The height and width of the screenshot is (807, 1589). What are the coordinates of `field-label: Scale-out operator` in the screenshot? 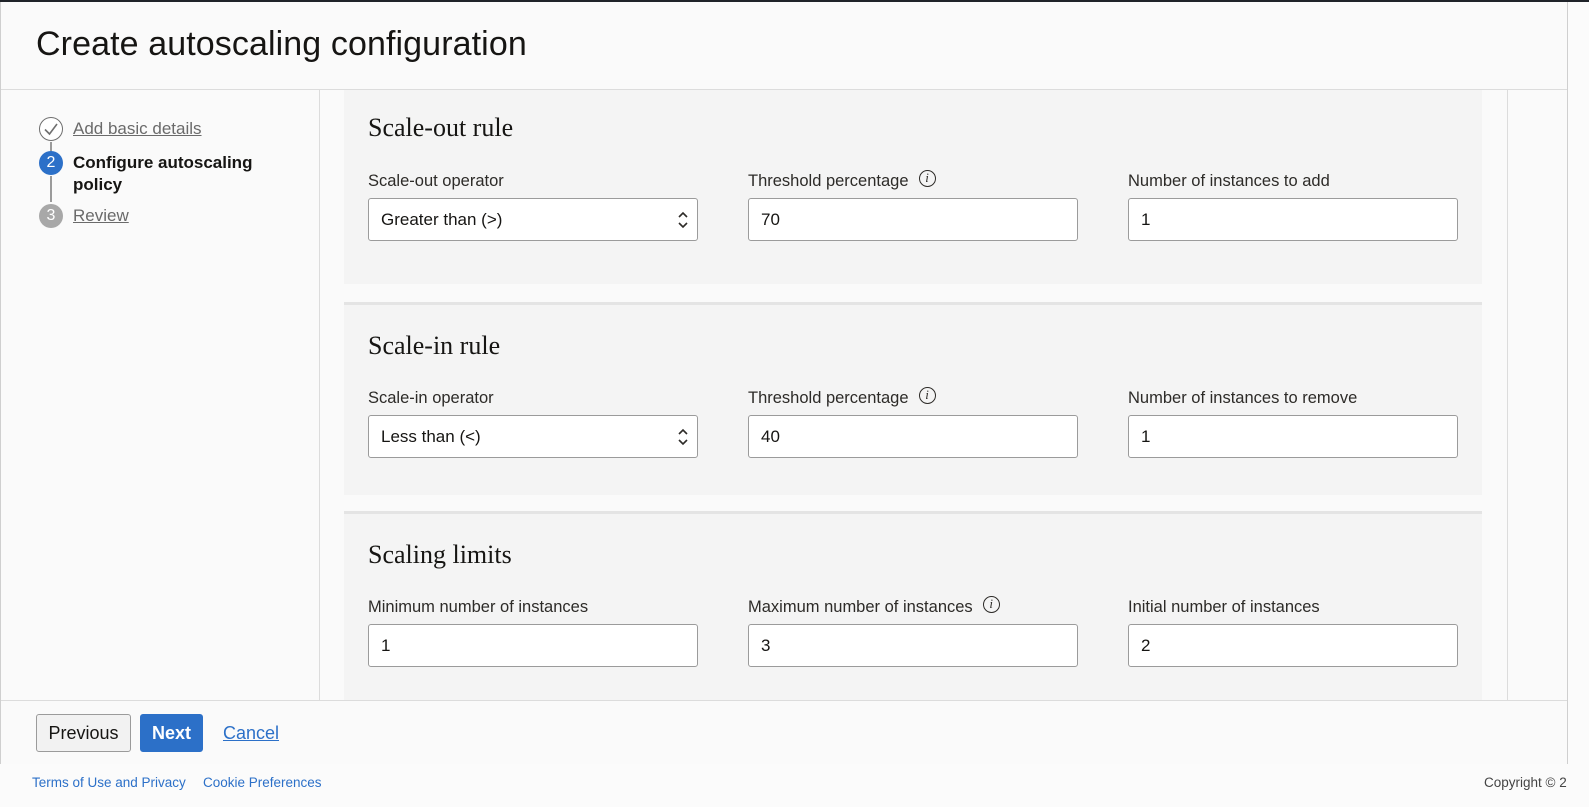 It's located at (436, 180).